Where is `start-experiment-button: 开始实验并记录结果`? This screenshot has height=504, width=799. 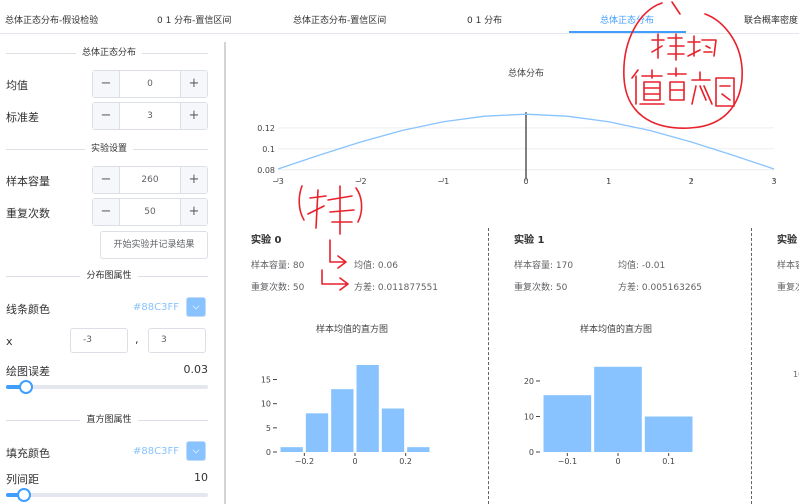 start-experiment-button: 开始实验并记录结果 is located at coordinates (154, 245).